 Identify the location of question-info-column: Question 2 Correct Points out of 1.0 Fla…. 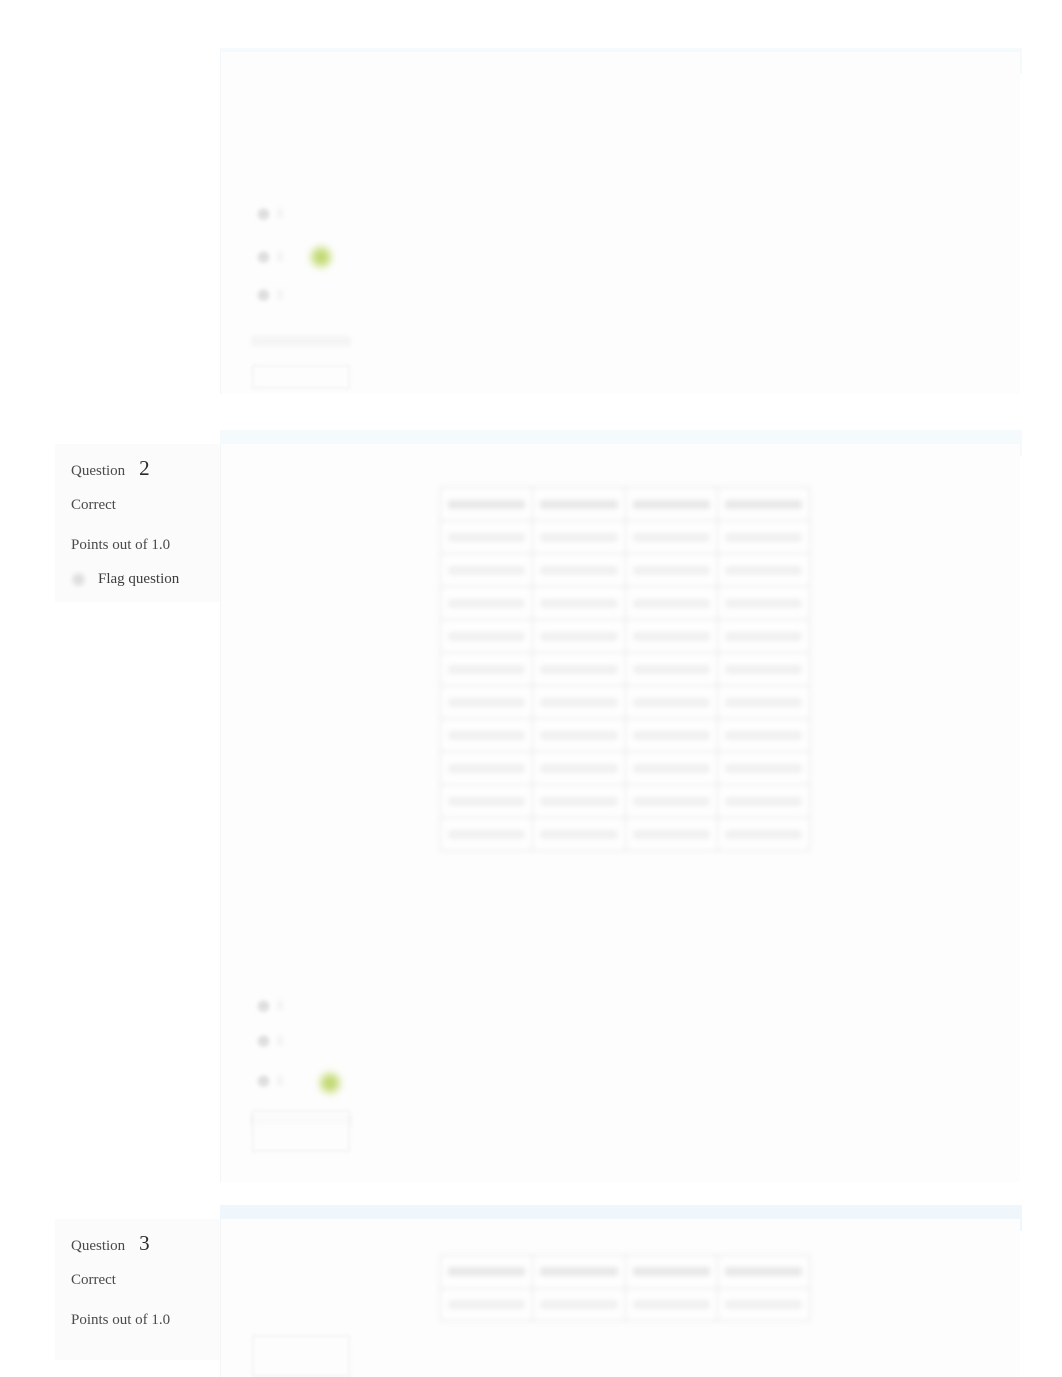
(137, 523).